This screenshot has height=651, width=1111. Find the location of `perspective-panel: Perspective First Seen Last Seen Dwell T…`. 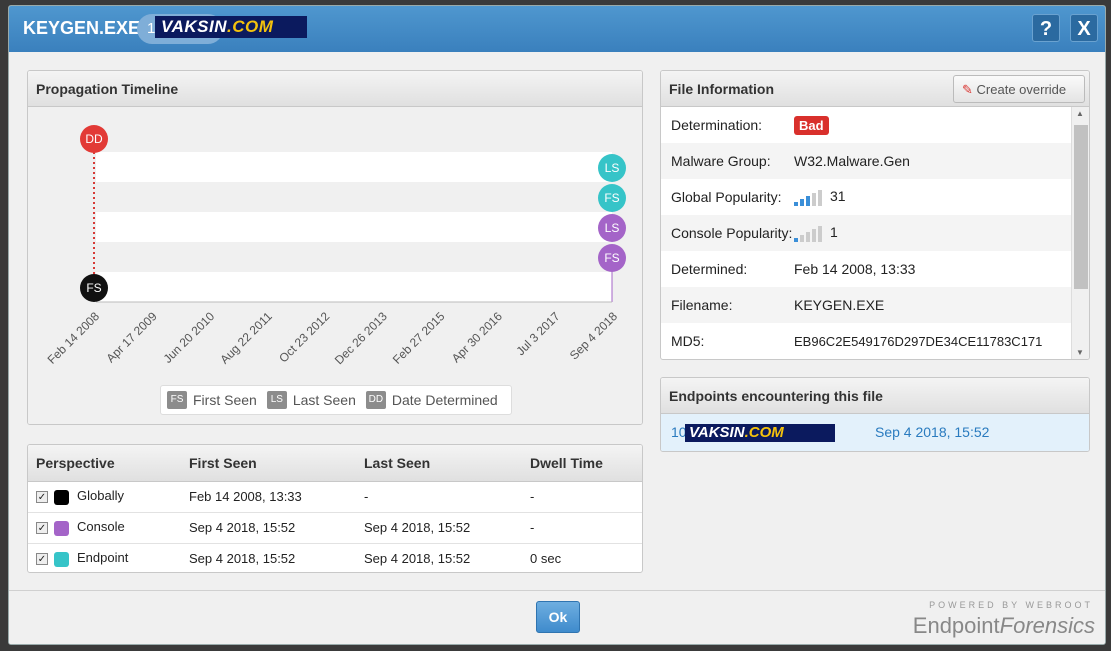

perspective-panel: Perspective First Seen Last Seen Dwell T… is located at coordinates (335, 508).